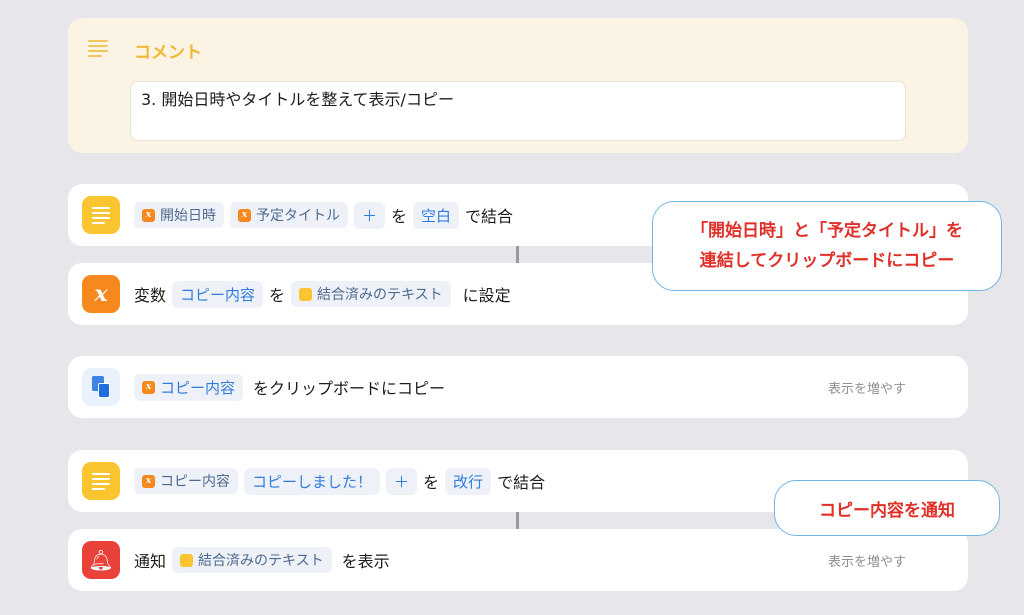 Image resolution: width=1024 pixels, height=615 pixels. What do you see at coordinates (218, 294) in the screenshot?
I see `variable-name-field: コピー内容` at bounding box center [218, 294].